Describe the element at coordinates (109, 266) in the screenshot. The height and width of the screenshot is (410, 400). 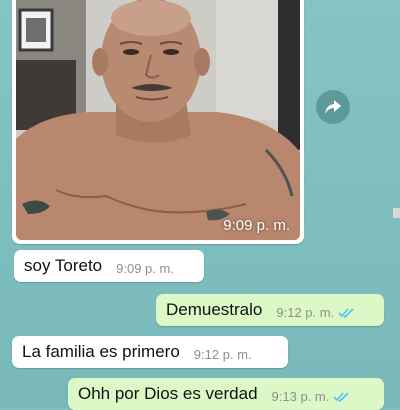
I see `message-bubble-incoming: soy Toreto 9:09 p. m.` at that location.